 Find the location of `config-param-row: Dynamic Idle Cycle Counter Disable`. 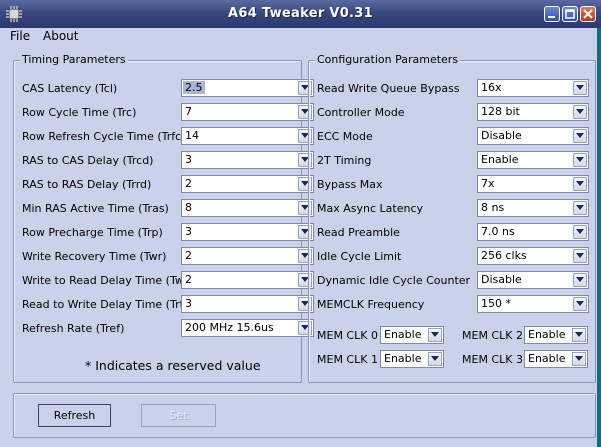

config-param-row: Dynamic Idle Cycle Counter Disable is located at coordinates (453, 281).